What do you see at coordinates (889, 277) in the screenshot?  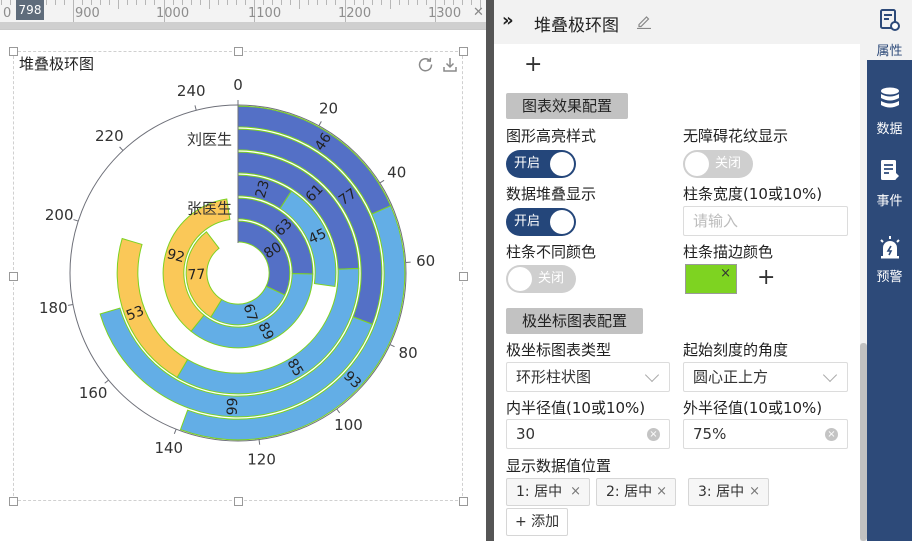 I see `rail-label: 预警` at bounding box center [889, 277].